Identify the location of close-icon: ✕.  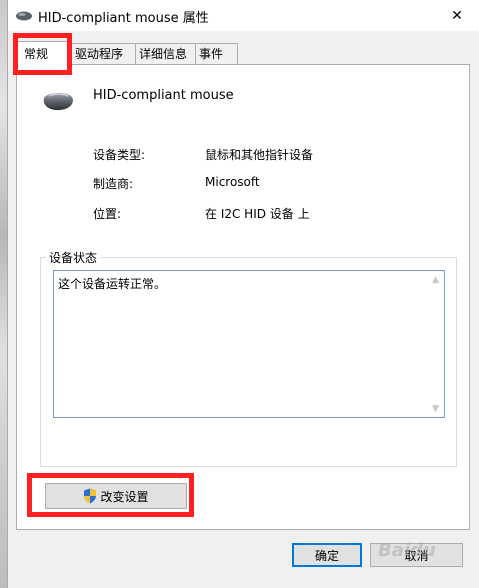
(457, 15).